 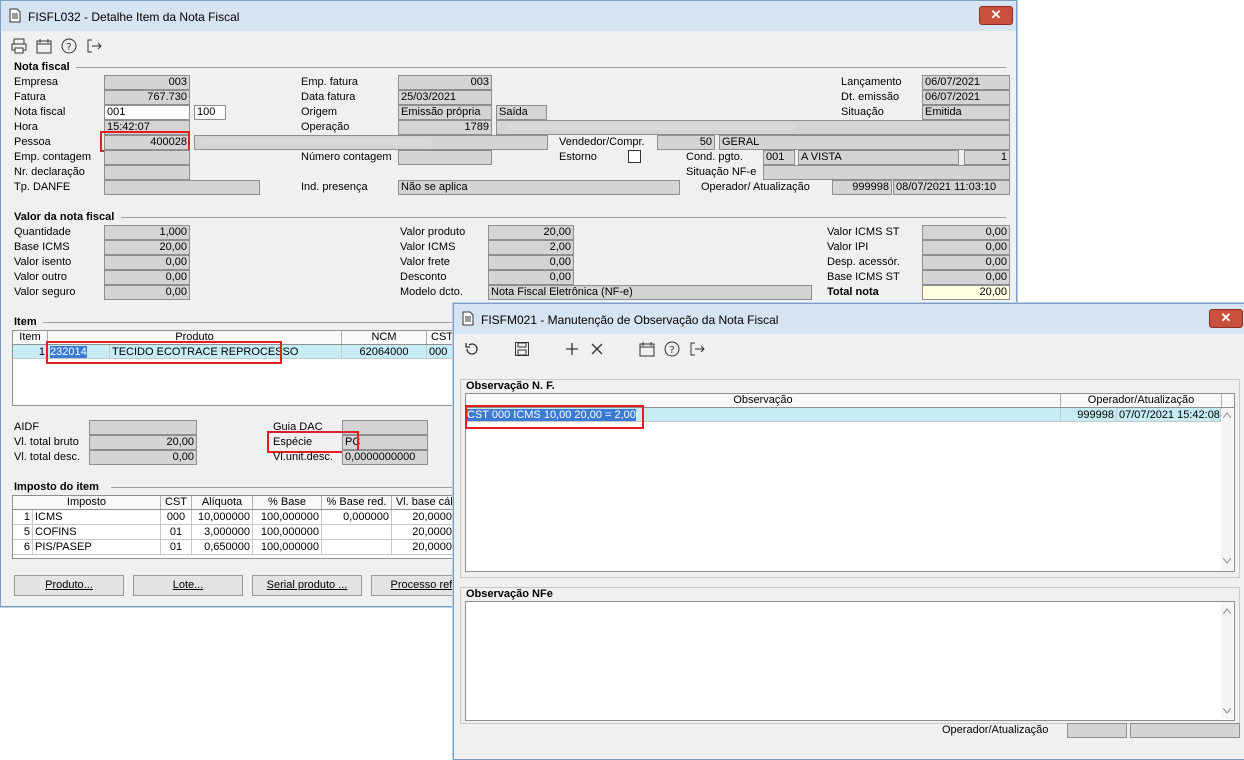 I want to click on print-icon, so click(x=19, y=46).